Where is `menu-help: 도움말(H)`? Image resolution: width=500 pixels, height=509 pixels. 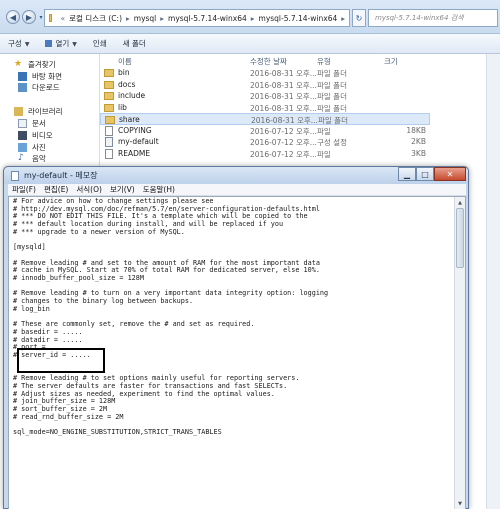
menu-help: 도움말(H) is located at coordinates (159, 189).